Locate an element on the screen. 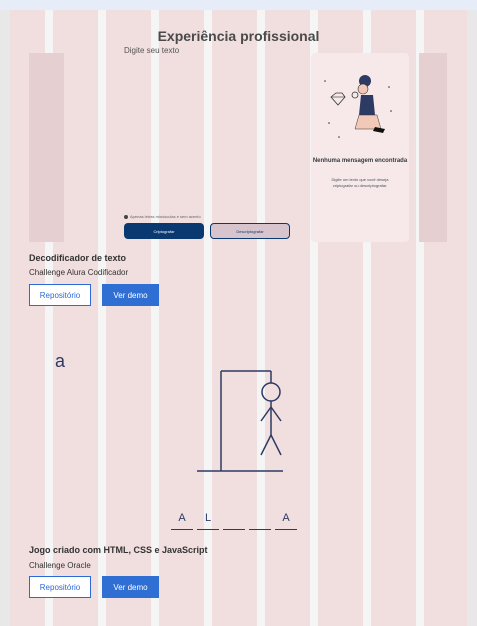  preview-encrypt-button: Criptografar is located at coordinates (164, 231).